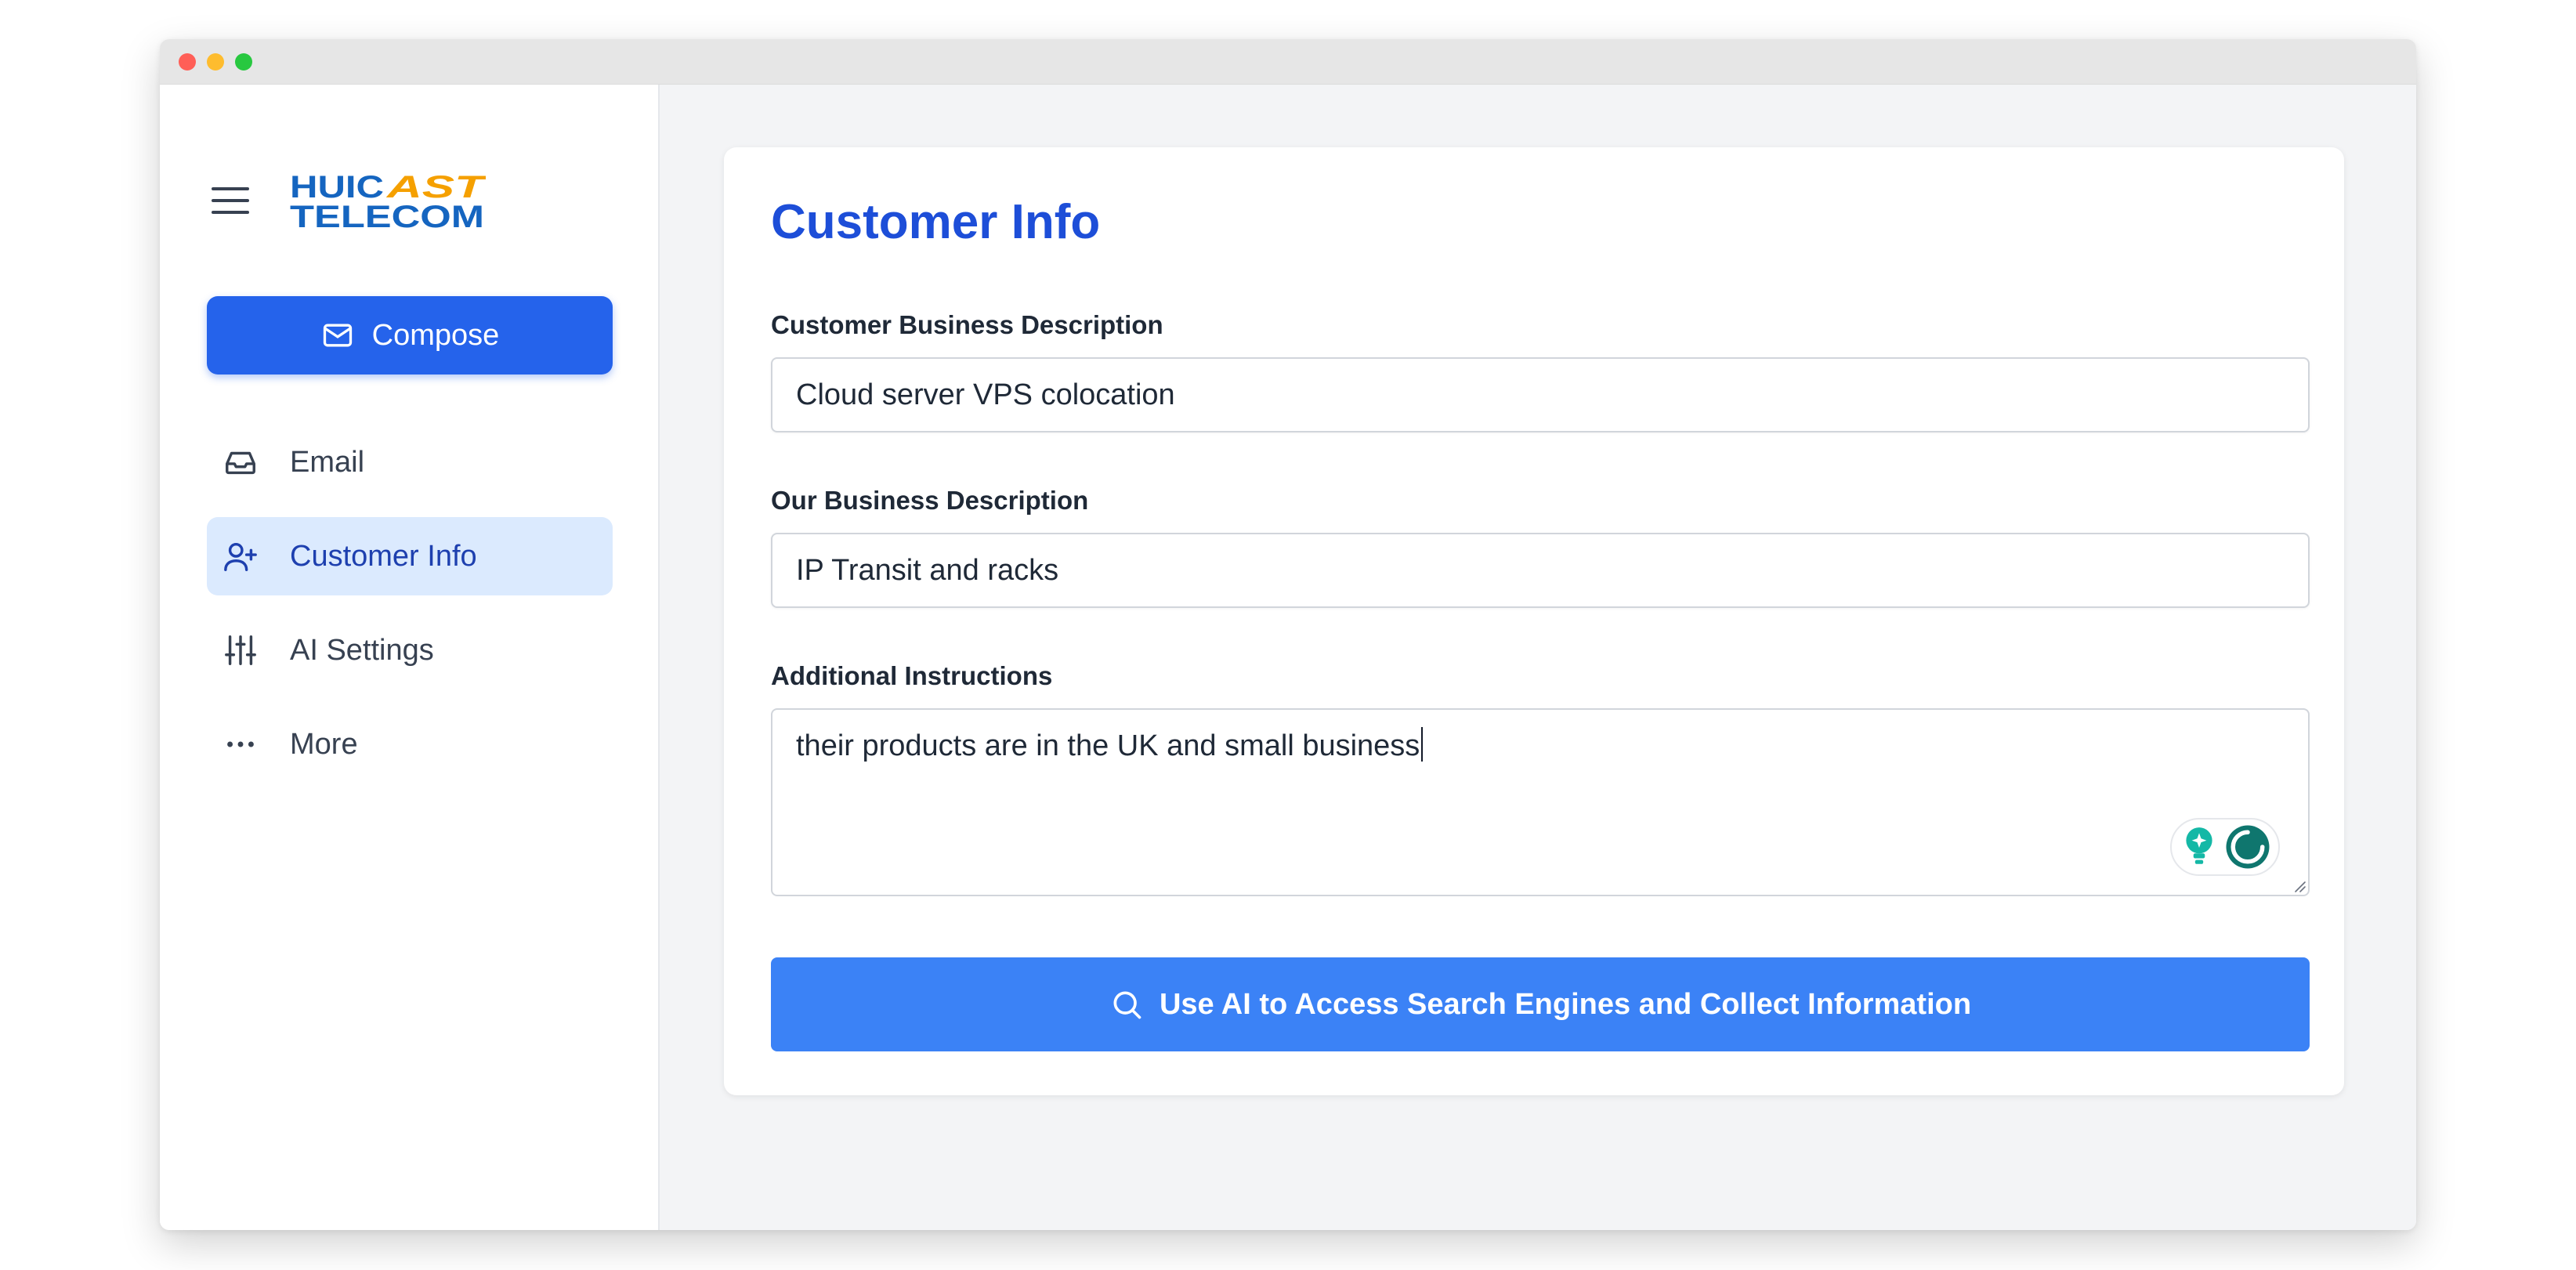 Image resolution: width=2576 pixels, height=1270 pixels. Describe the element at coordinates (241, 744) in the screenshot. I see `more-dots-icon` at that location.